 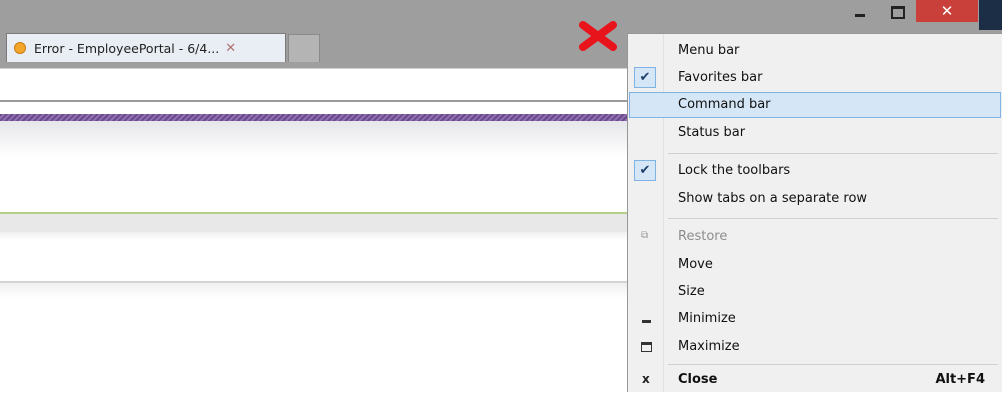 What do you see at coordinates (645, 235) in the screenshot?
I see `restore-icon: ⧉` at bounding box center [645, 235].